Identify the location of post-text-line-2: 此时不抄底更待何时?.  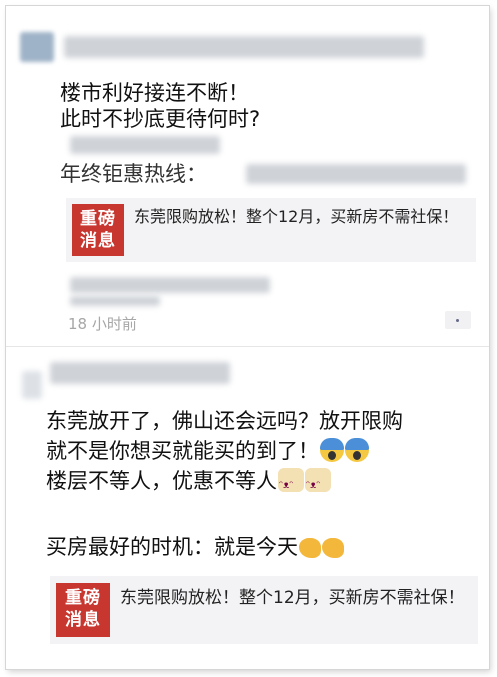
(160, 119).